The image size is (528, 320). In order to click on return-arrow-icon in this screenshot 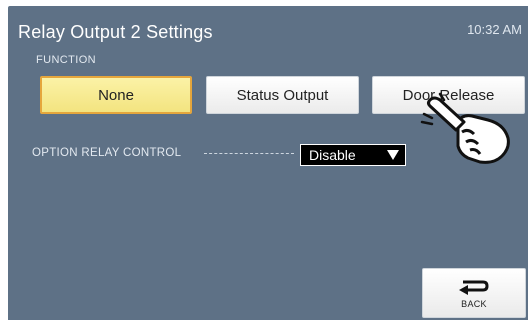, I will do `click(474, 287)`.